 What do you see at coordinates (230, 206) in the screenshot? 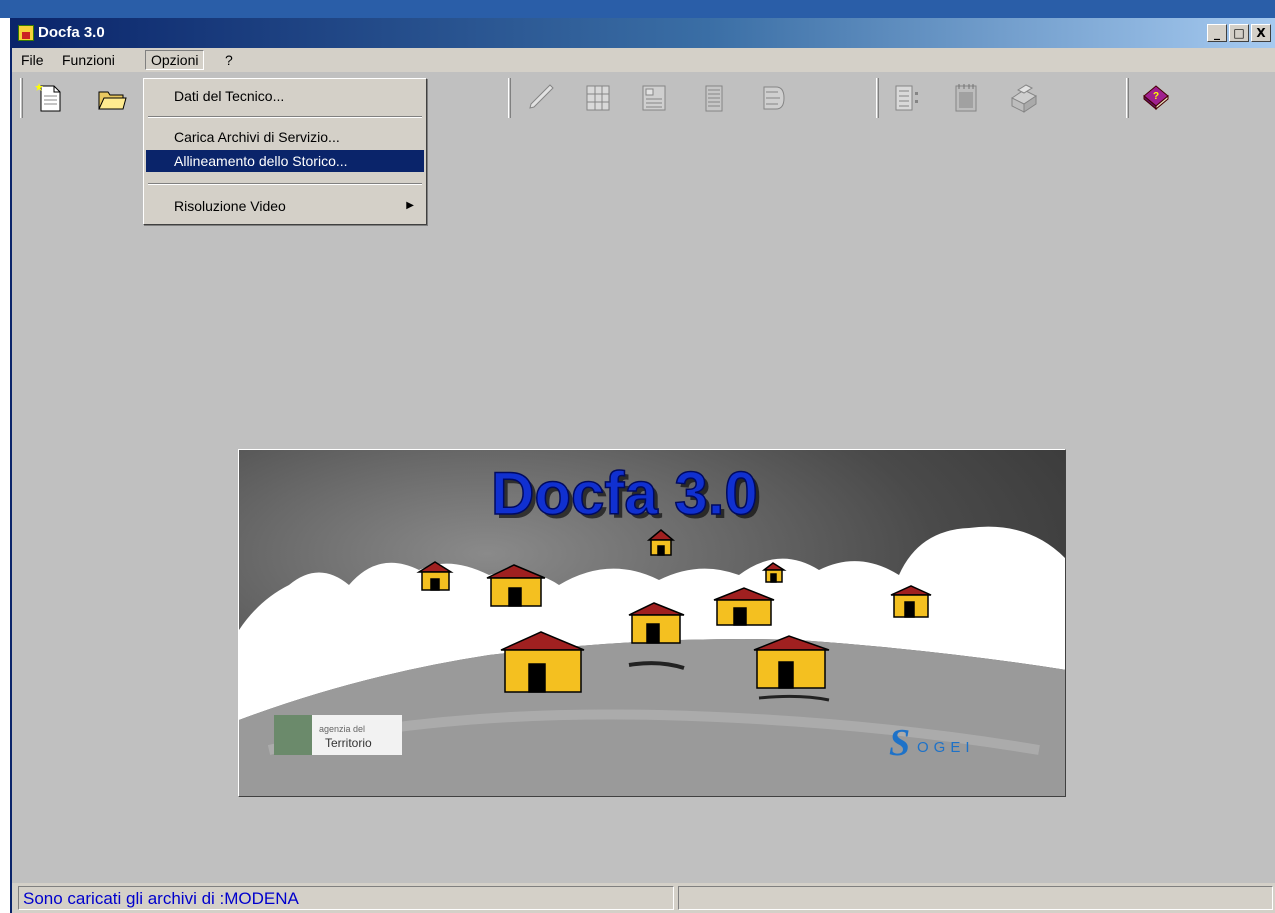
I see `menuitem-risoluzione-label: Risoluzione Video` at bounding box center [230, 206].